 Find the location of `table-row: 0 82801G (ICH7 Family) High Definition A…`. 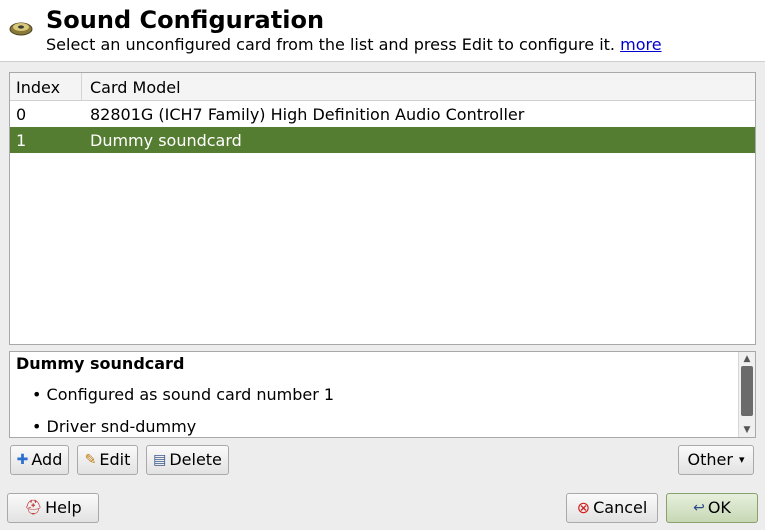

table-row: 0 82801G (ICH7 Family) High Definition A… is located at coordinates (382, 114).